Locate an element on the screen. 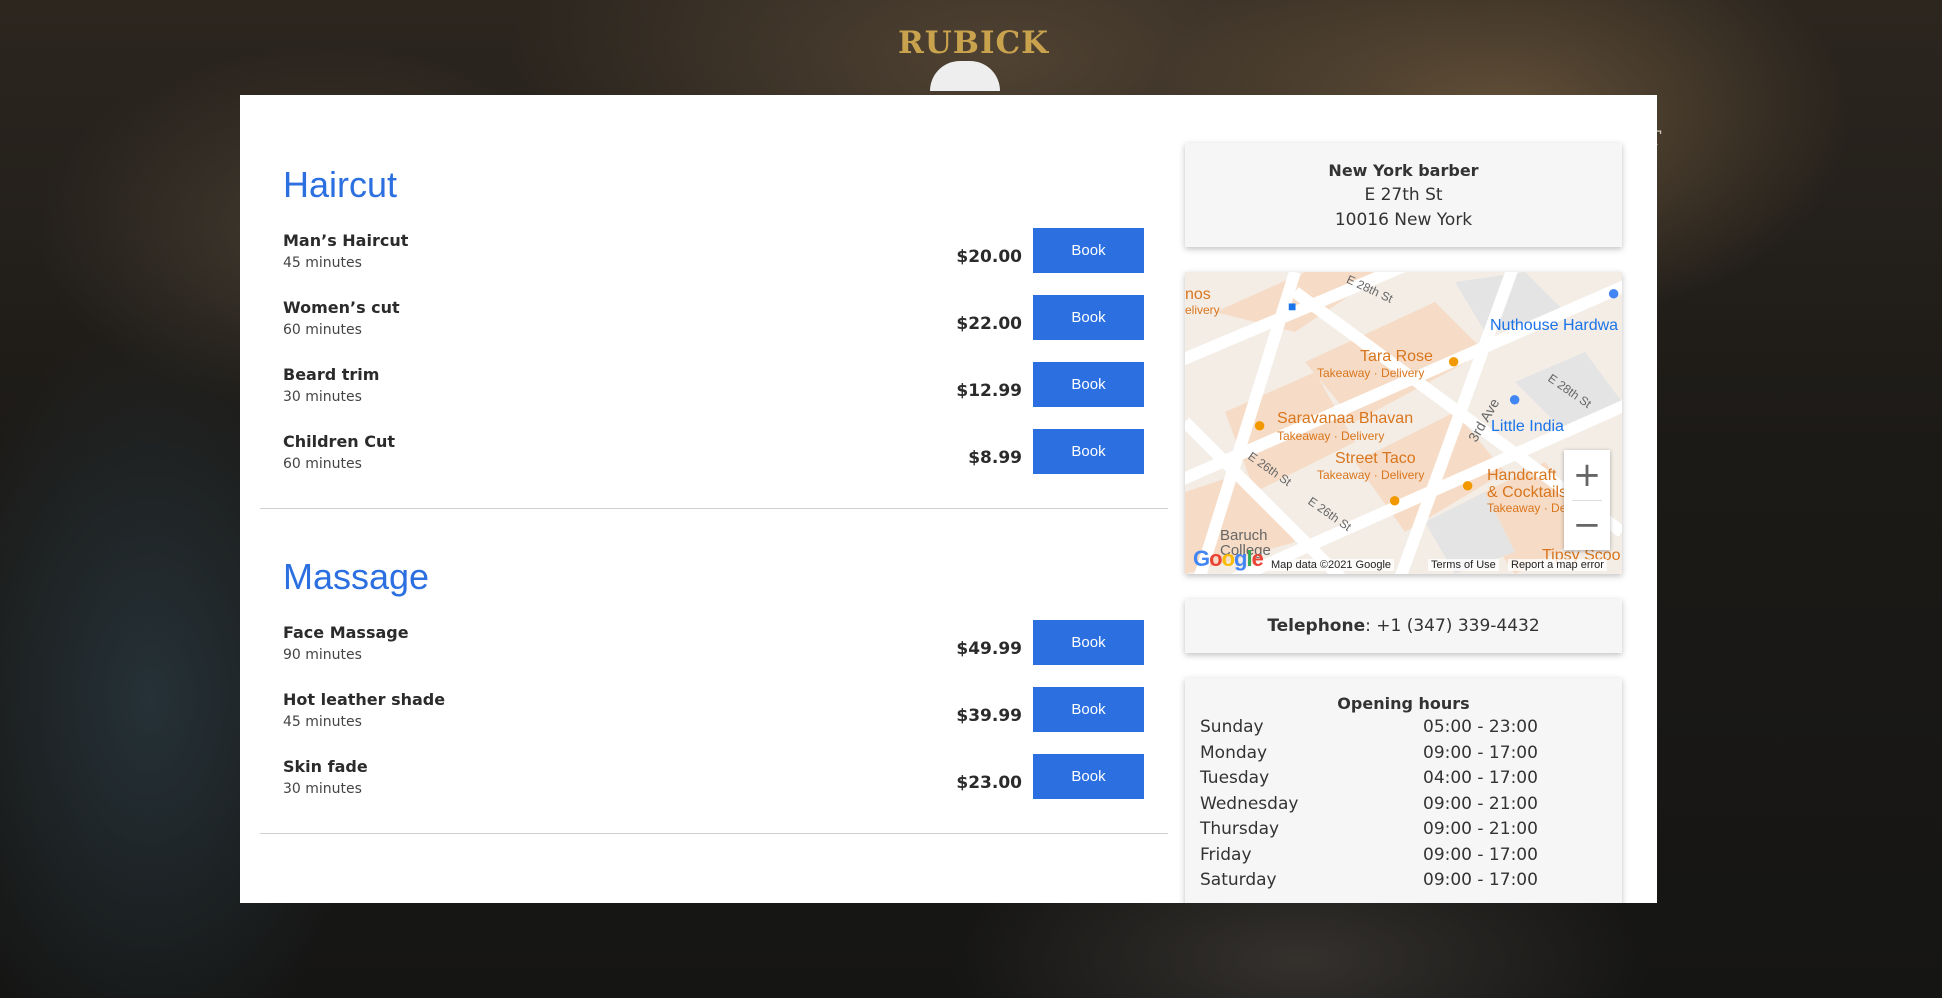 The height and width of the screenshot is (998, 1942). service-name: Skin fade is located at coordinates (325, 766).